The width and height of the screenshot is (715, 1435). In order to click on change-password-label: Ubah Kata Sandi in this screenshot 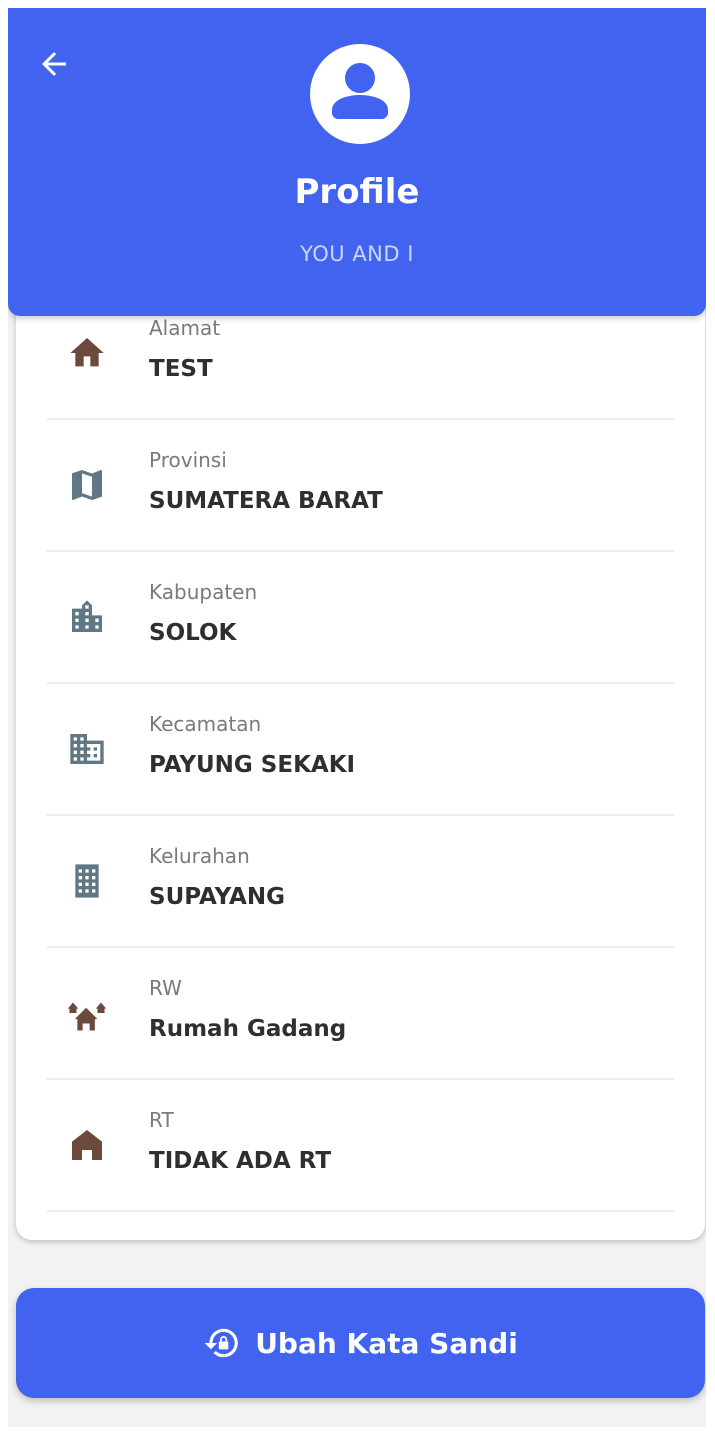, I will do `click(386, 1343)`.